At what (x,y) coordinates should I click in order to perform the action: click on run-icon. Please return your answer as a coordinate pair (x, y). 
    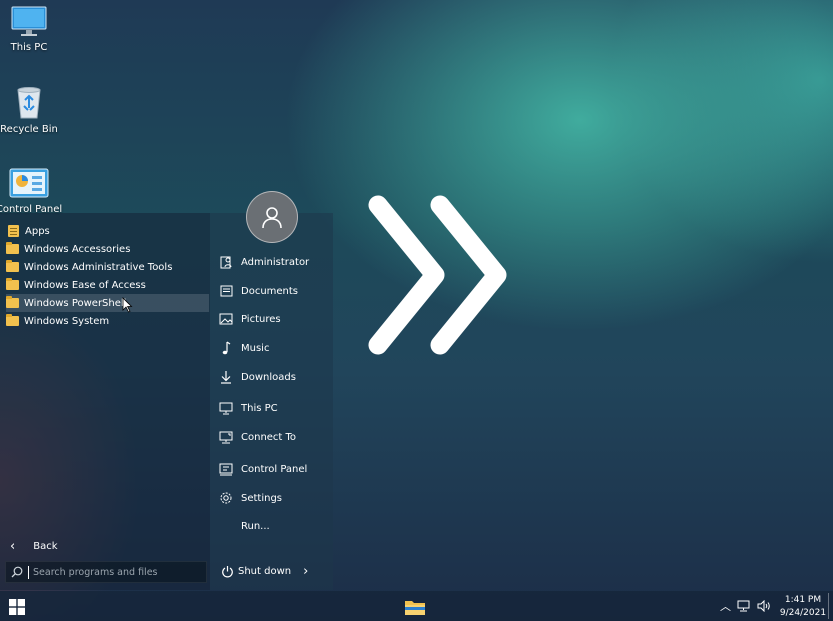
    Looking at the image, I should click on (226, 526).